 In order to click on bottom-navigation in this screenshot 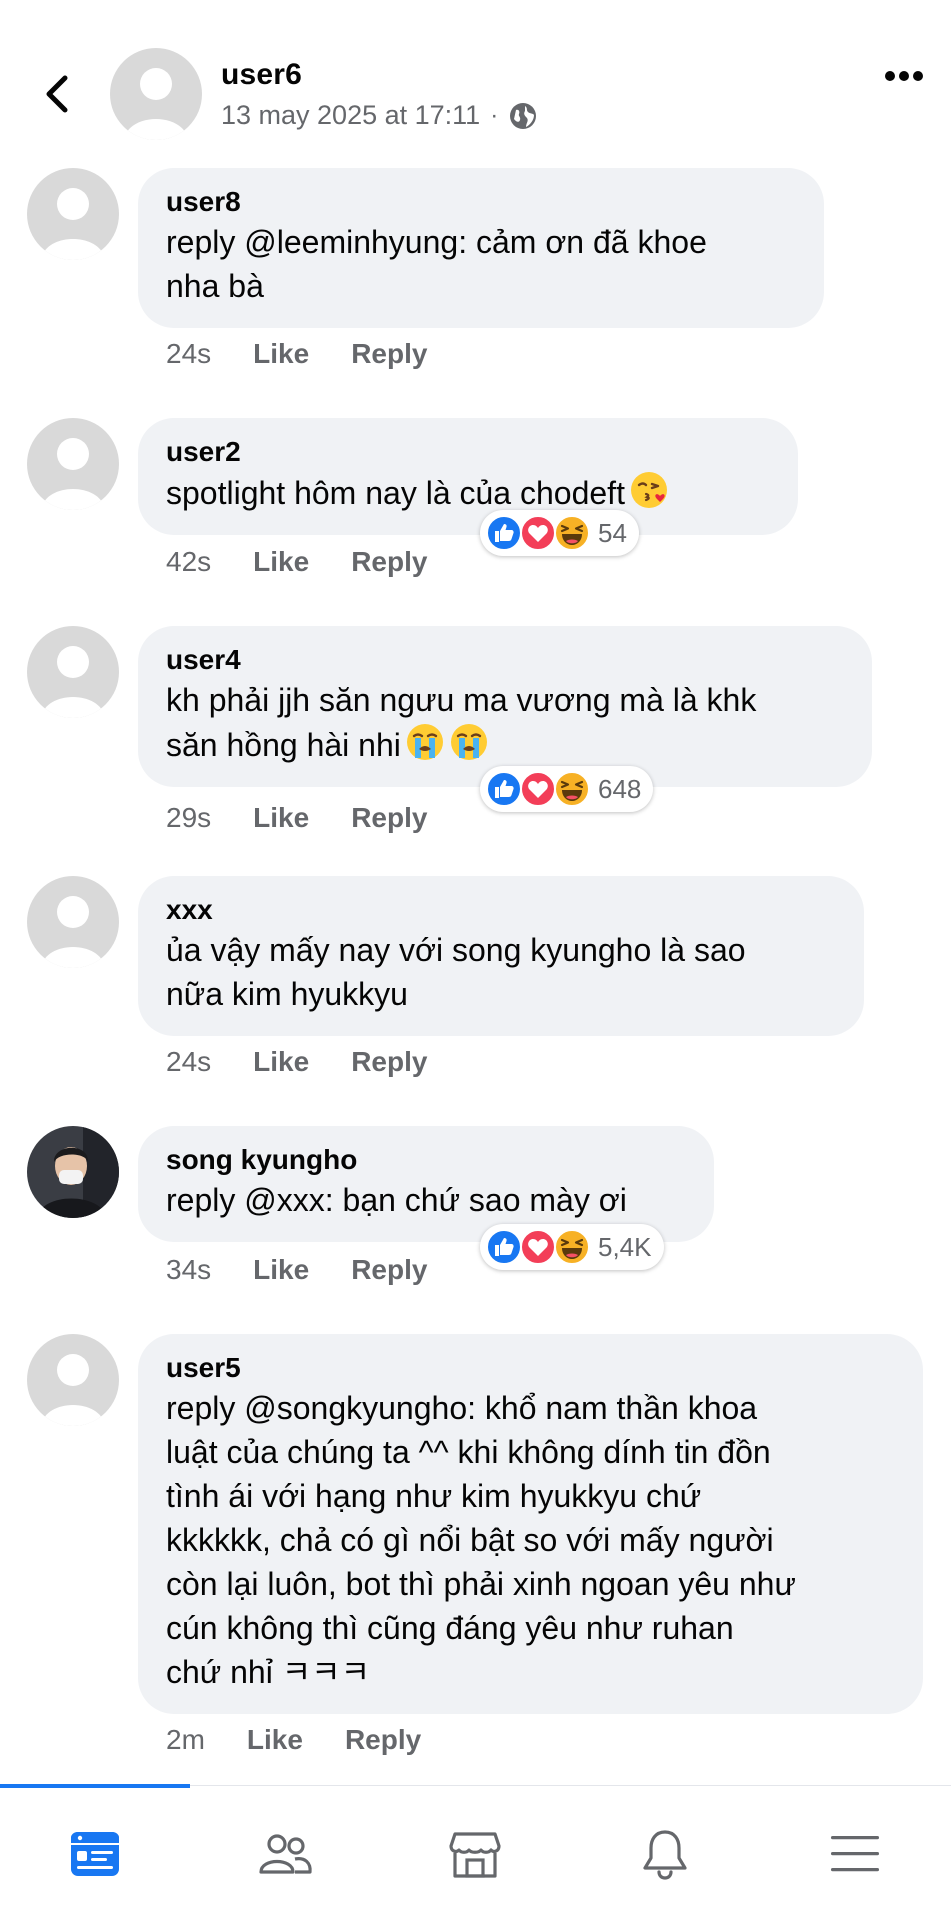, I will do `click(475, 1852)`.